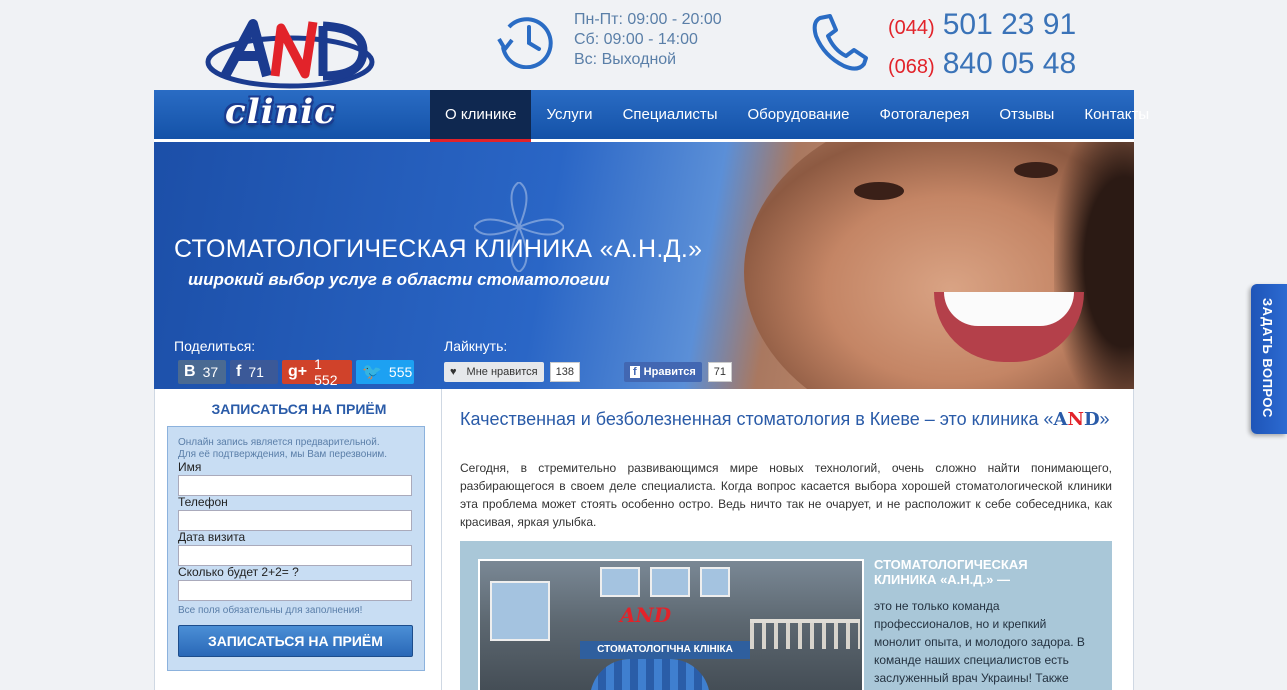 The image size is (1287, 690). I want to click on date-label: Дата визита, so click(212, 537).